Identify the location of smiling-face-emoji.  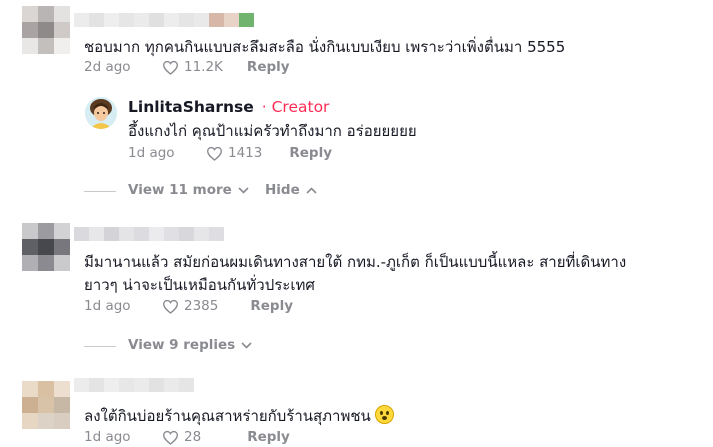
(384, 414).